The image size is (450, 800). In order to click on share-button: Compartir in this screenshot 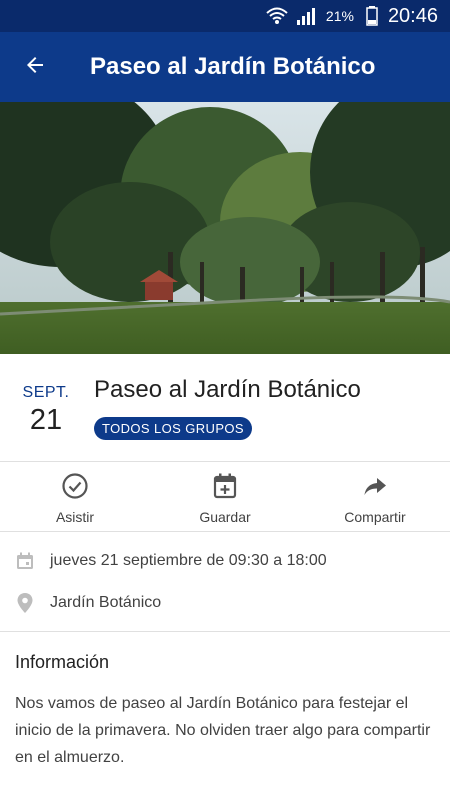, I will do `click(375, 496)`.